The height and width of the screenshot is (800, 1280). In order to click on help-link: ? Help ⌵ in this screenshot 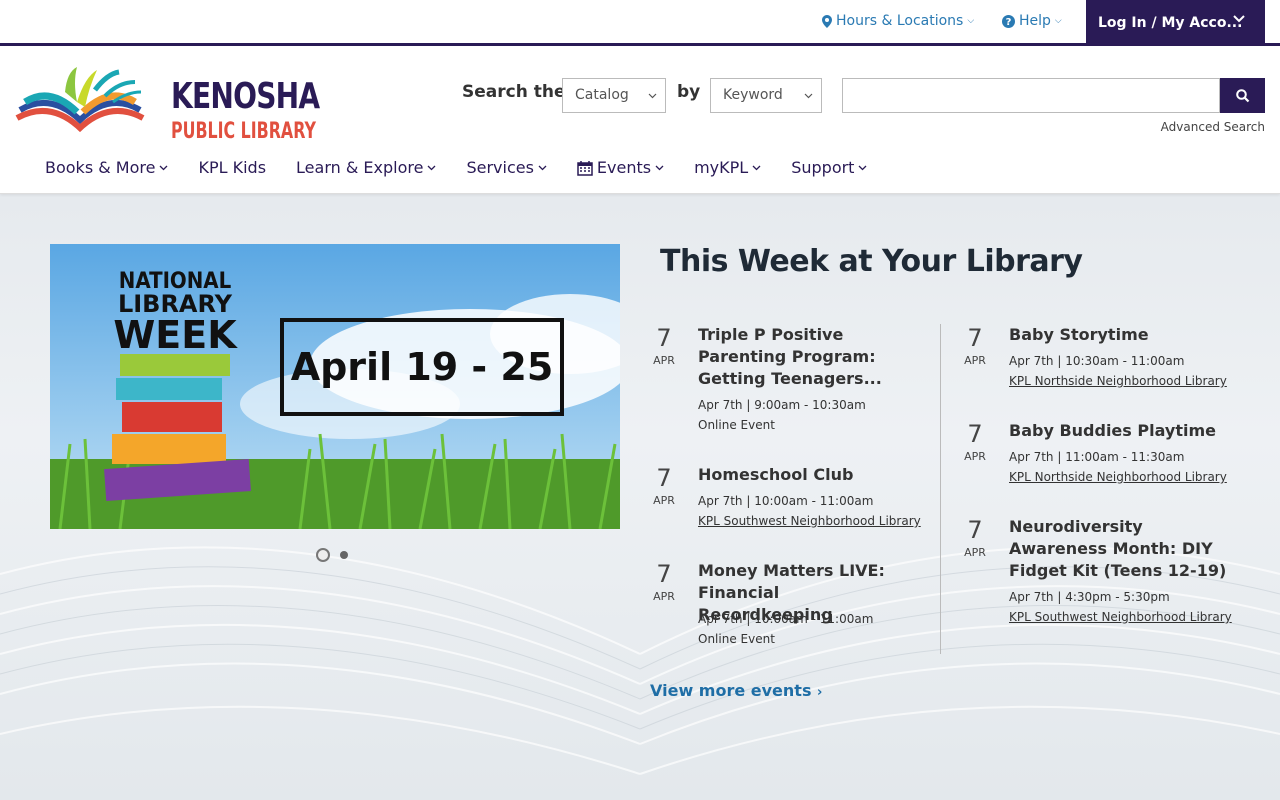, I will do `click(1032, 21)`.